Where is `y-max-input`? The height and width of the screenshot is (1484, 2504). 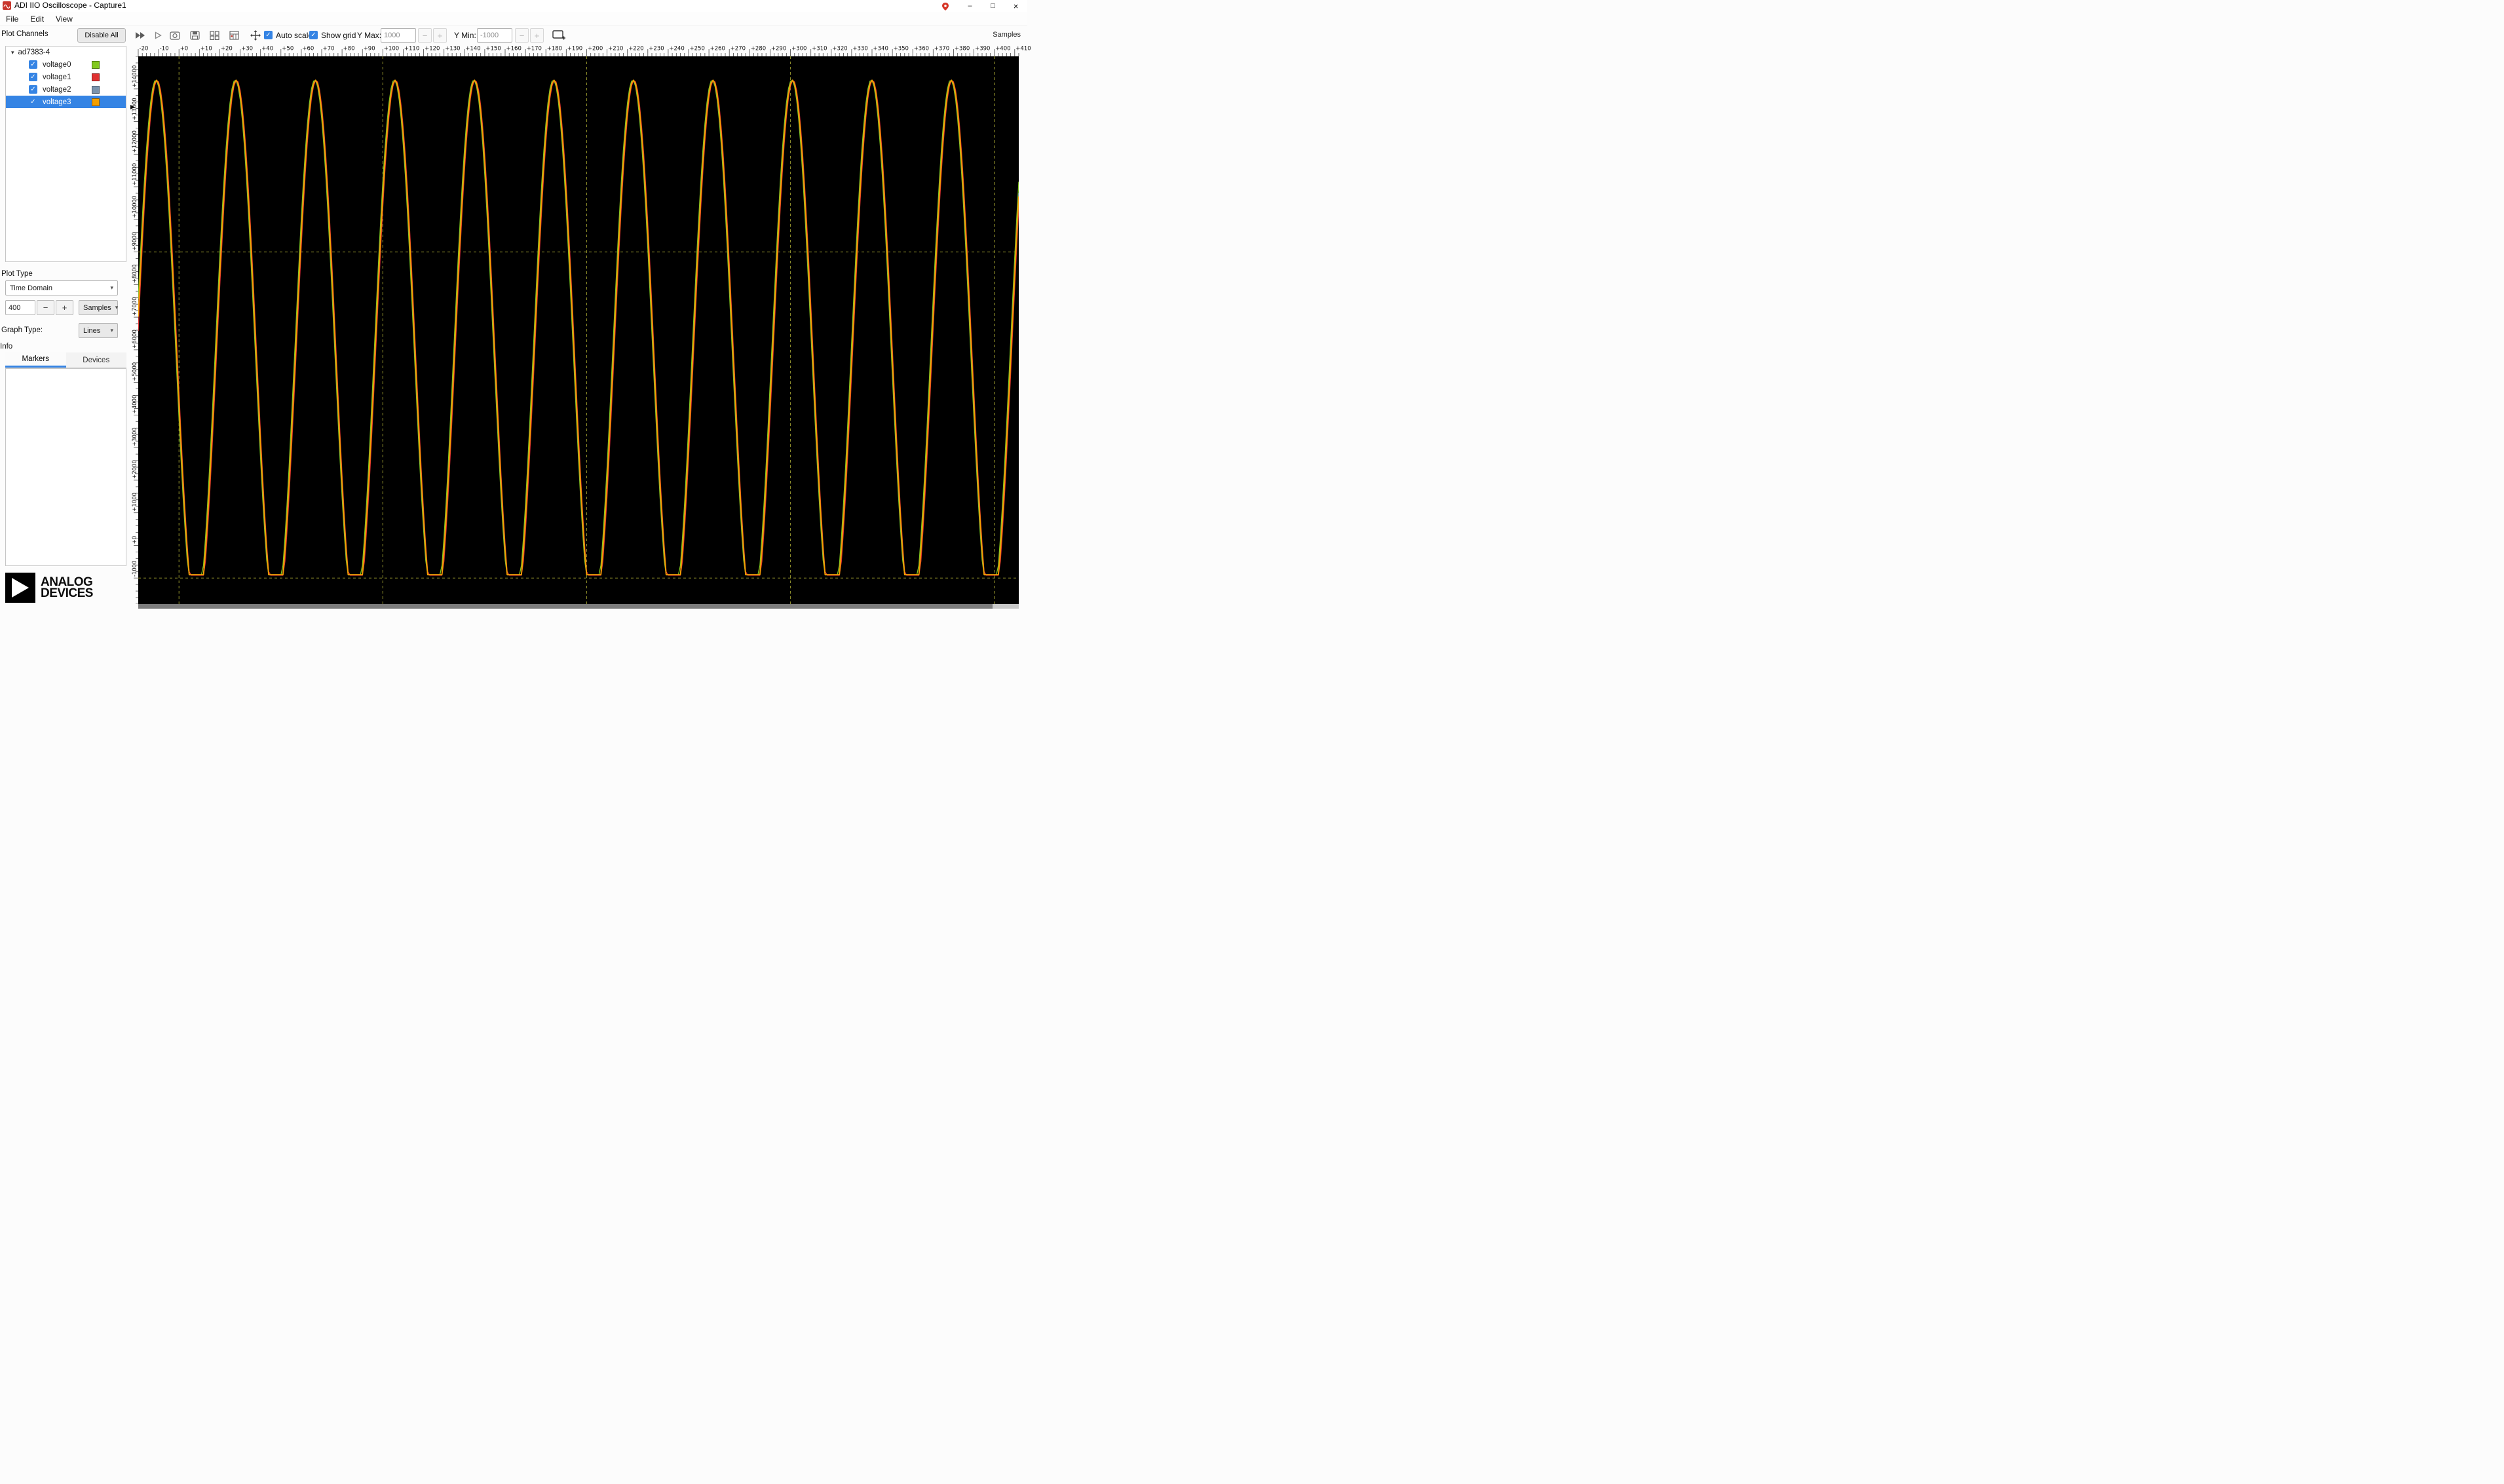
y-max-input is located at coordinates (398, 36).